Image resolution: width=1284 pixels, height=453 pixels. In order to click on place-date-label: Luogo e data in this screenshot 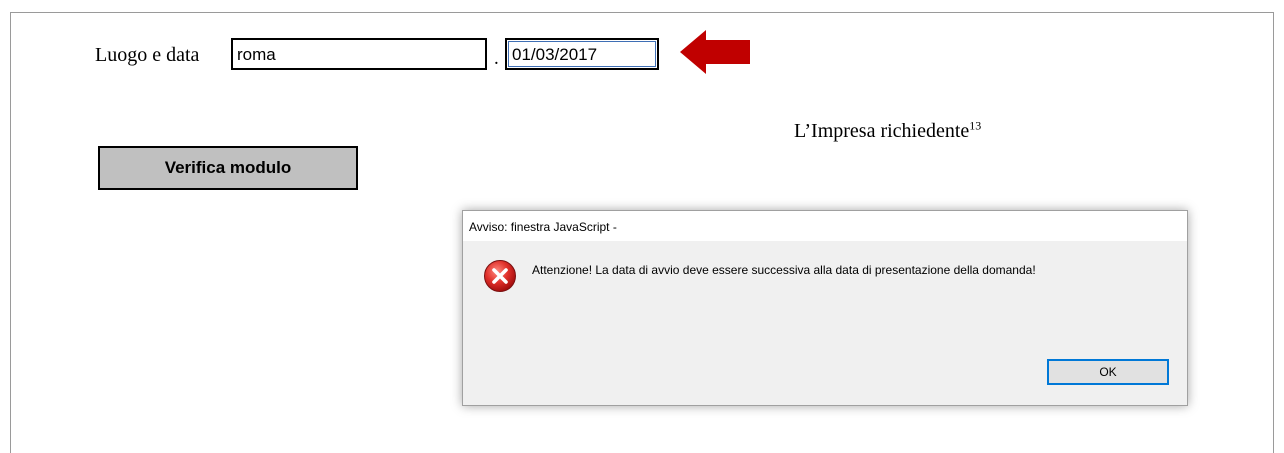, I will do `click(147, 55)`.